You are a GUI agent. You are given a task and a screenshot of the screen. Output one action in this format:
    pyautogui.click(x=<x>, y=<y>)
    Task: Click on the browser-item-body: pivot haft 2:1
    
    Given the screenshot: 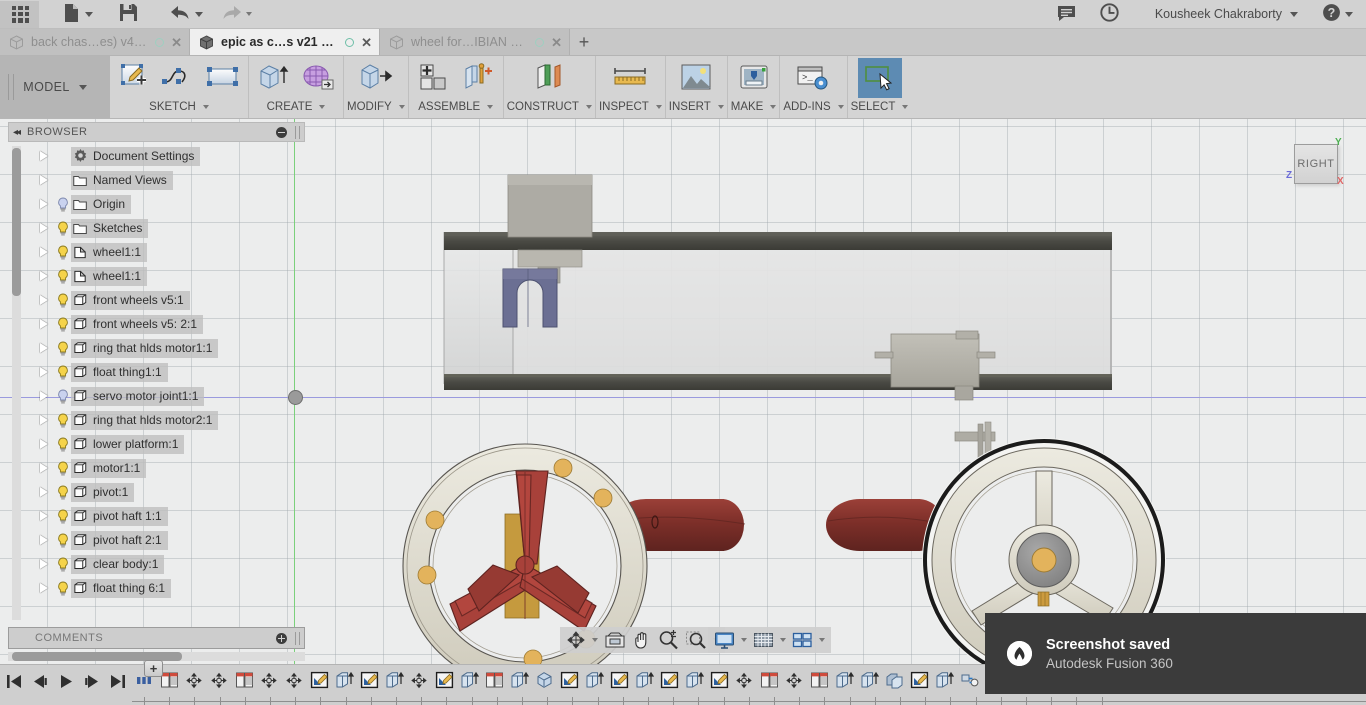 What is the action you would take?
    pyautogui.click(x=119, y=540)
    